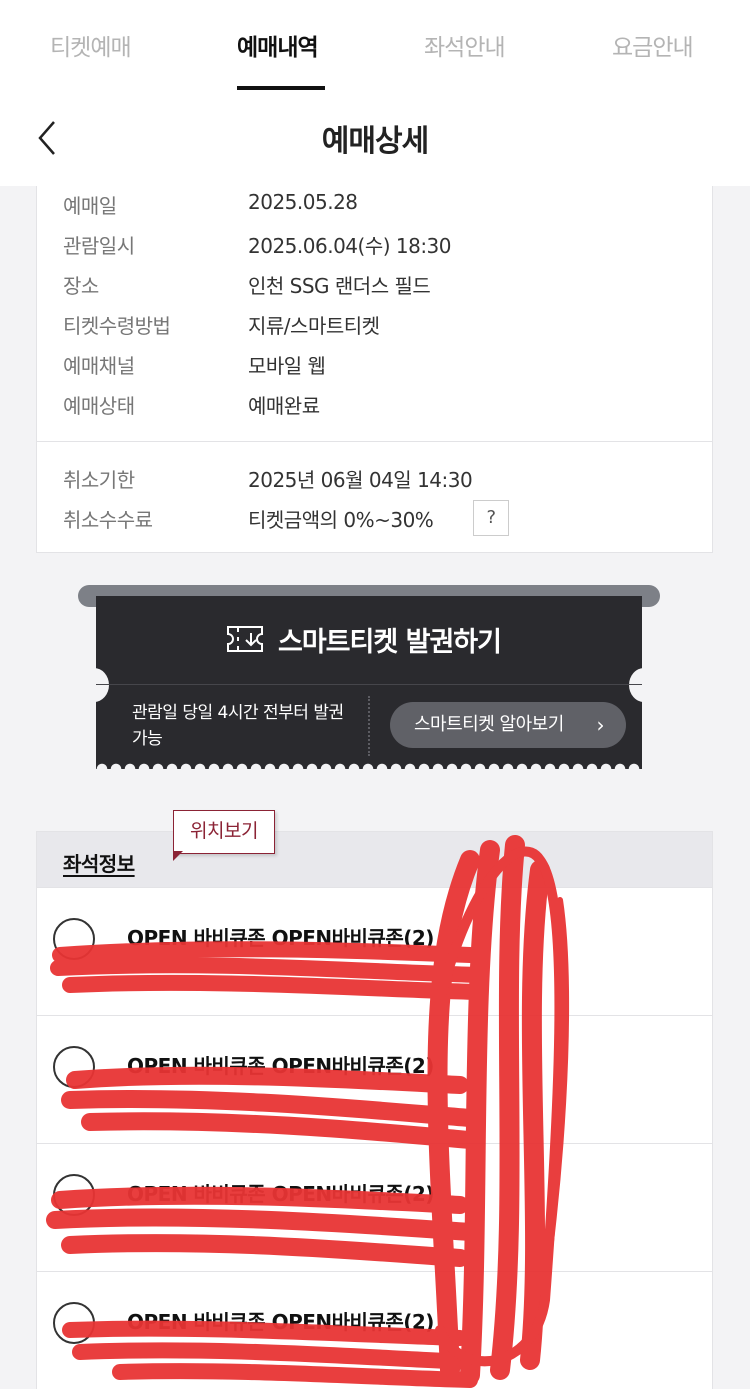 The width and height of the screenshot is (750, 1389). Describe the element at coordinates (339, 286) in the screenshot. I see `info-value: 인천 SSG 랜더스 필드` at that location.